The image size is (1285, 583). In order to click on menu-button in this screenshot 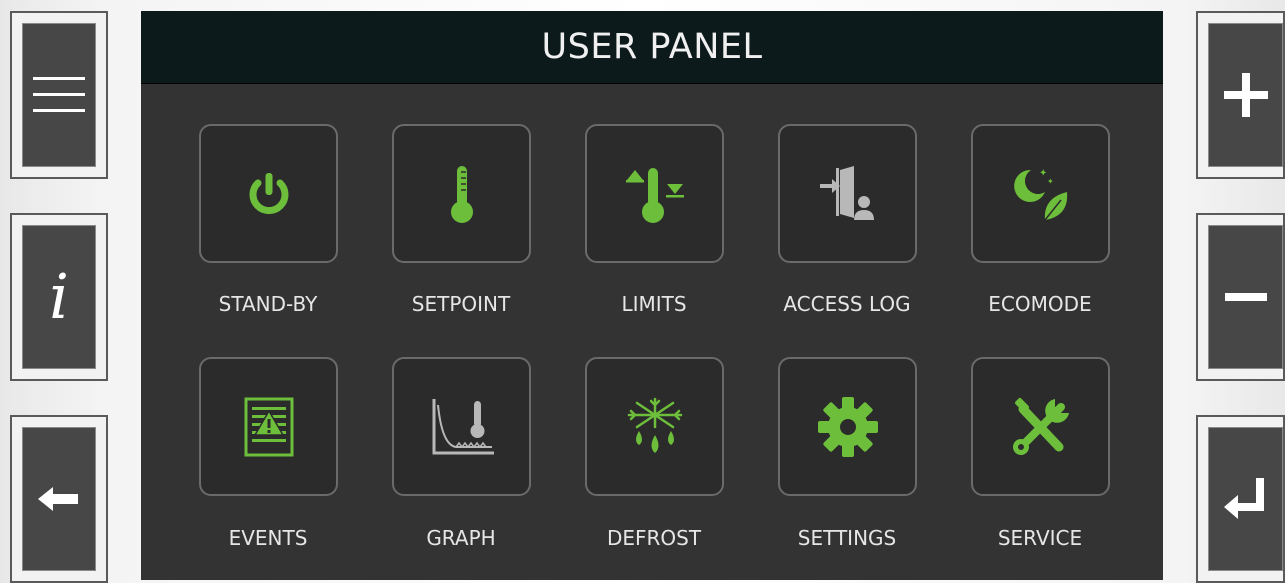, I will do `click(59, 95)`.